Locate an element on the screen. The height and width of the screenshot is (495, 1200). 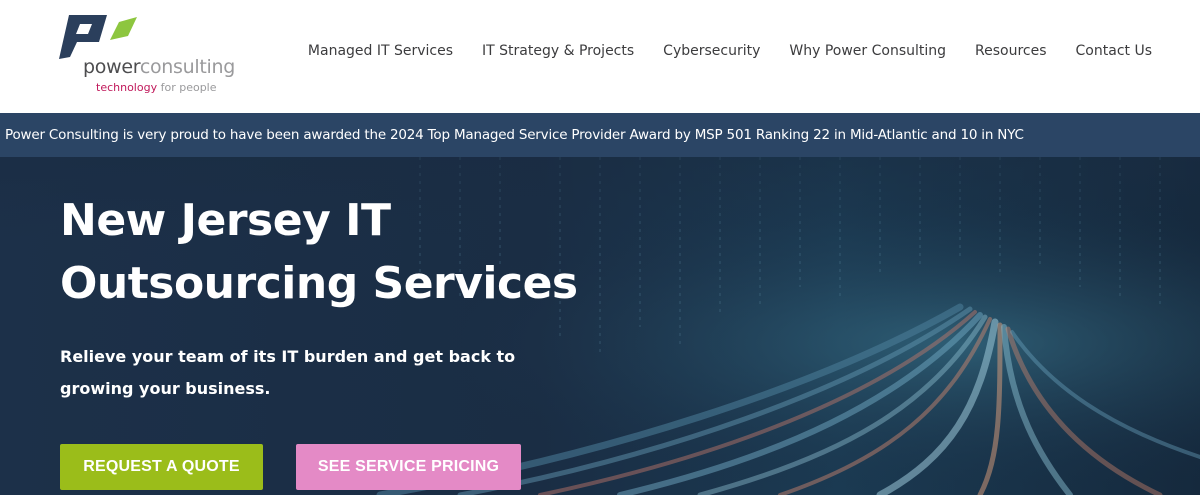
nav-cybersecurity: Cybersecurity is located at coordinates (711, 51).